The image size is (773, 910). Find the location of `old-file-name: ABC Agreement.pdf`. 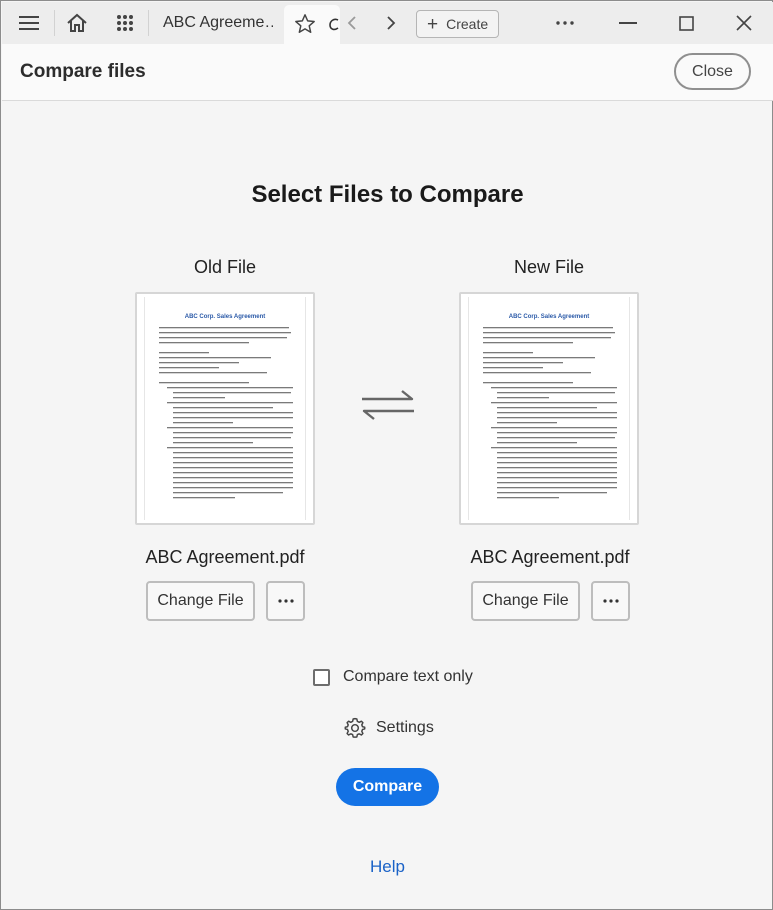

old-file-name: ABC Agreement.pdf is located at coordinates (225, 557).